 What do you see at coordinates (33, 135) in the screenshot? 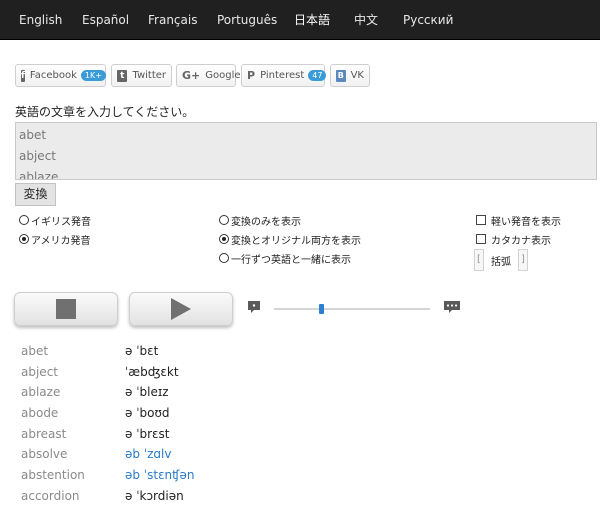
I see `input-line: abet` at bounding box center [33, 135].